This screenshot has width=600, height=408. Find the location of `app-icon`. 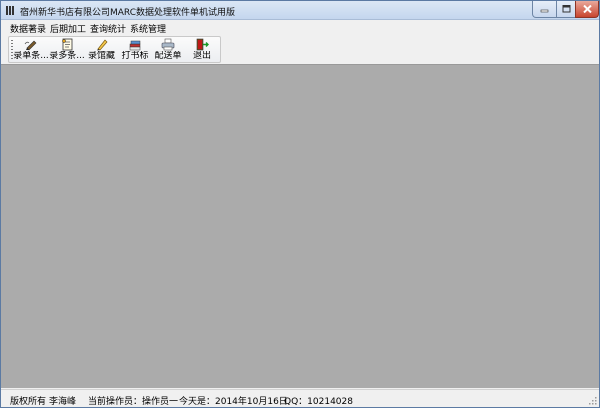

app-icon is located at coordinates (10, 10).